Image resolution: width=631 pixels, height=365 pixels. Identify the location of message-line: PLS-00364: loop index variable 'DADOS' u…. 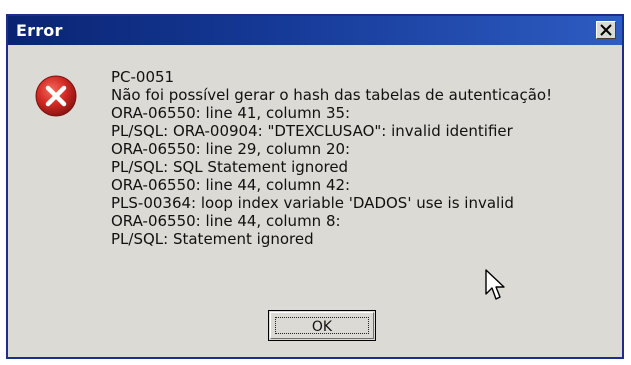
(312, 203).